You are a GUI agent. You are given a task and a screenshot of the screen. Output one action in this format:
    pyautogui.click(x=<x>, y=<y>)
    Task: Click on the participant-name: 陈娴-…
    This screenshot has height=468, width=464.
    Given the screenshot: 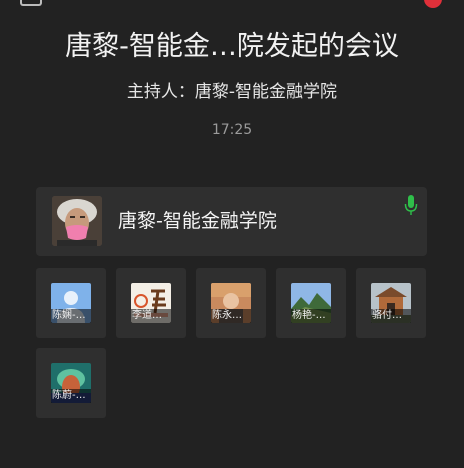 What is the action you would take?
    pyautogui.click(x=71, y=316)
    